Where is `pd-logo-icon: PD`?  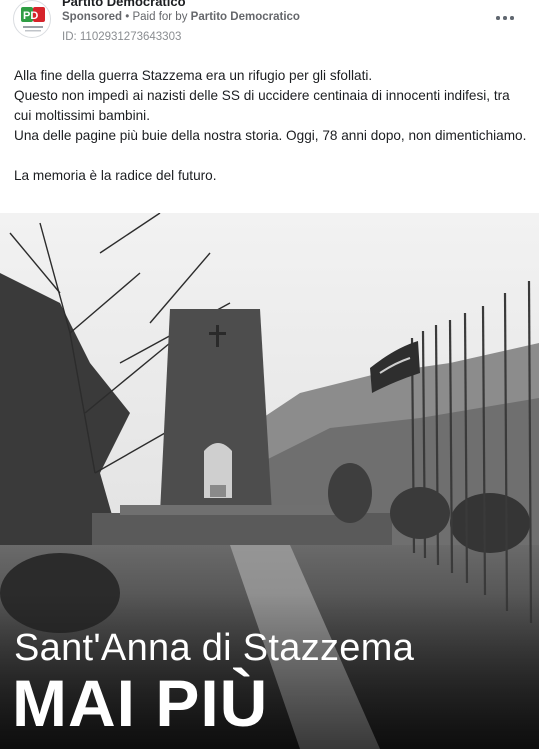
pd-logo-icon: PD is located at coordinates (33, 19).